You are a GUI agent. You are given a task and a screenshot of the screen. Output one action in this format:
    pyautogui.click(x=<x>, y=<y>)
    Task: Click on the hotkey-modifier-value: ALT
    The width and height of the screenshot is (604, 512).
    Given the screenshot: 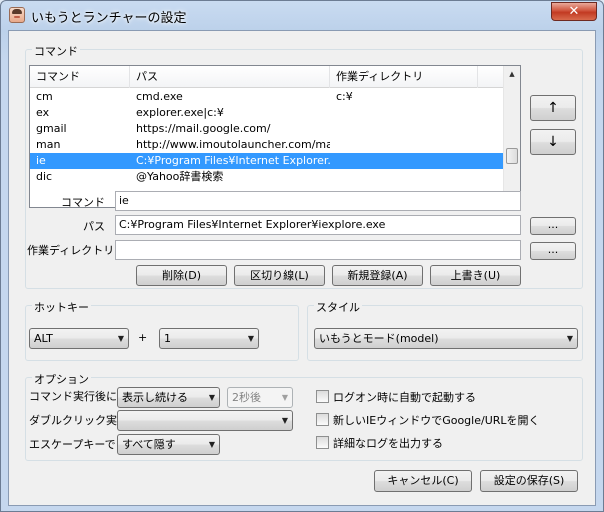 What is the action you would take?
    pyautogui.click(x=43, y=338)
    